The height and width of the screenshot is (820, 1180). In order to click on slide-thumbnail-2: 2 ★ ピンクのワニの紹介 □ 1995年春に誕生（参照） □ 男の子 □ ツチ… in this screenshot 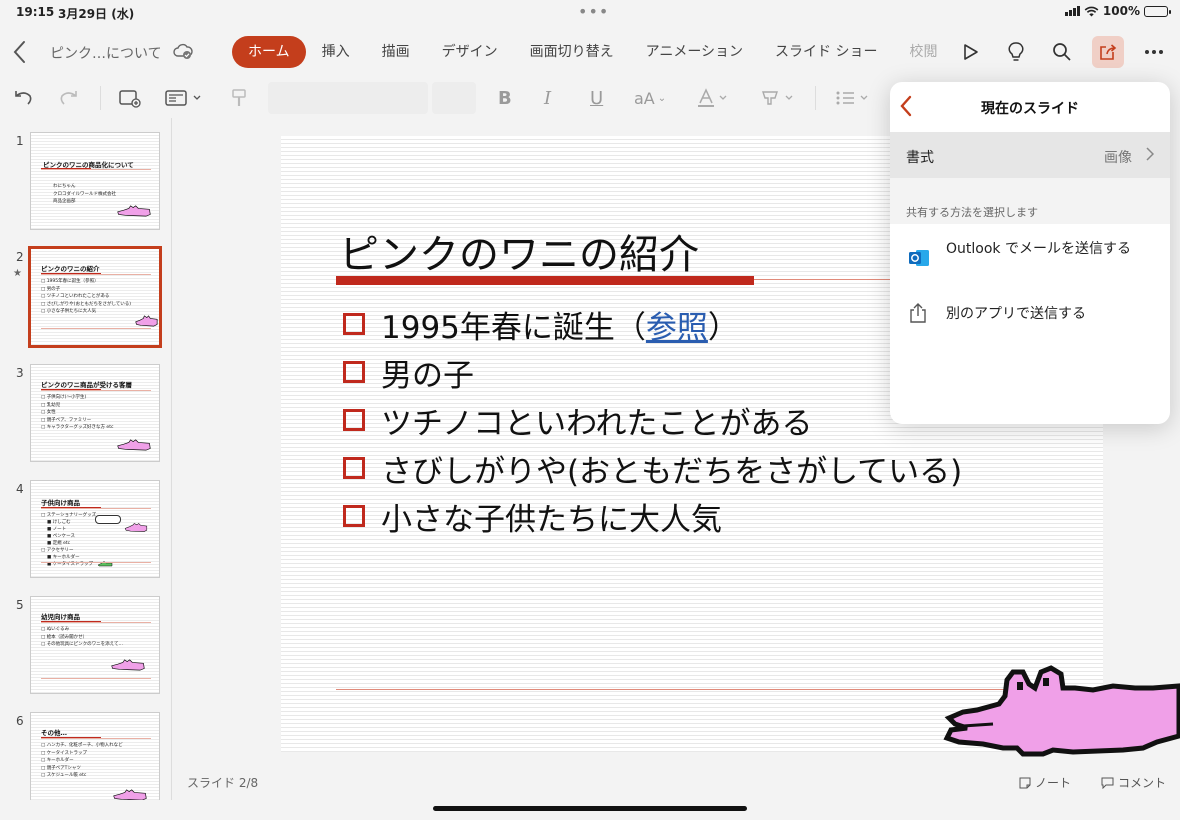, I will do `click(85, 291)`.